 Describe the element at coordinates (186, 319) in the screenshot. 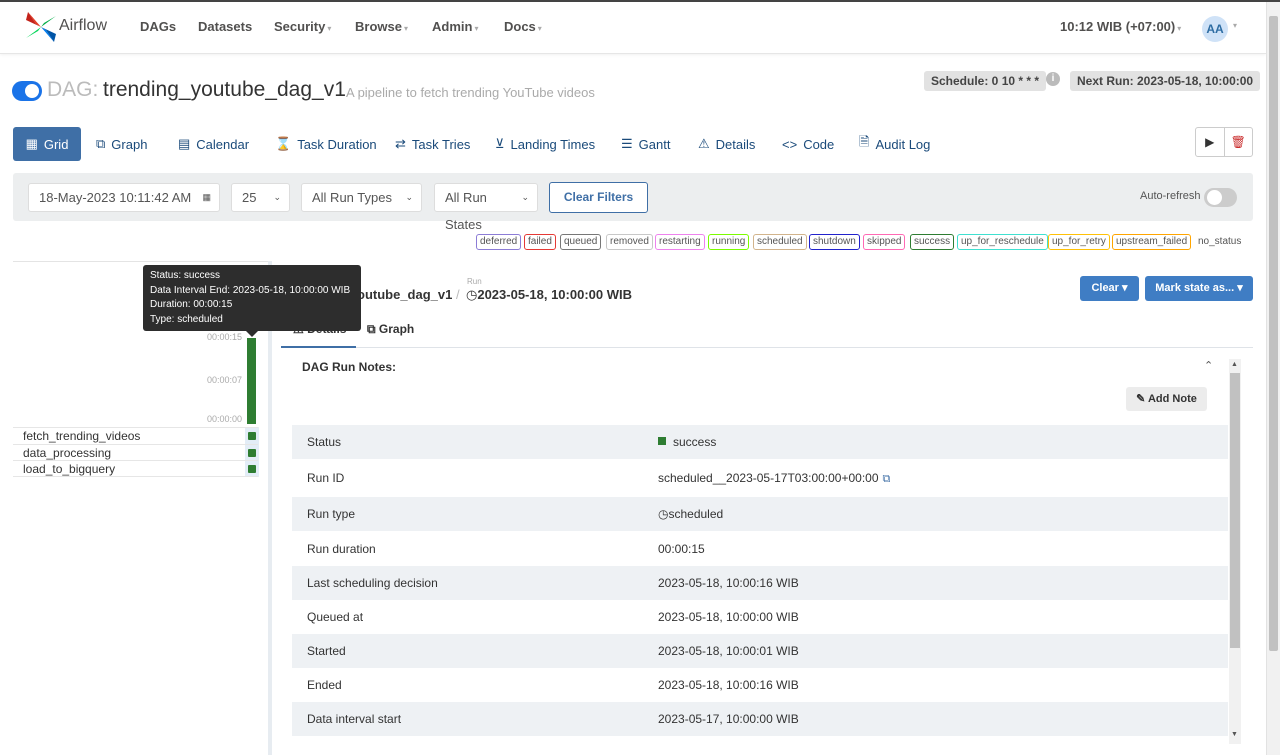

I see `tooltip-type: Type: scheduled` at that location.